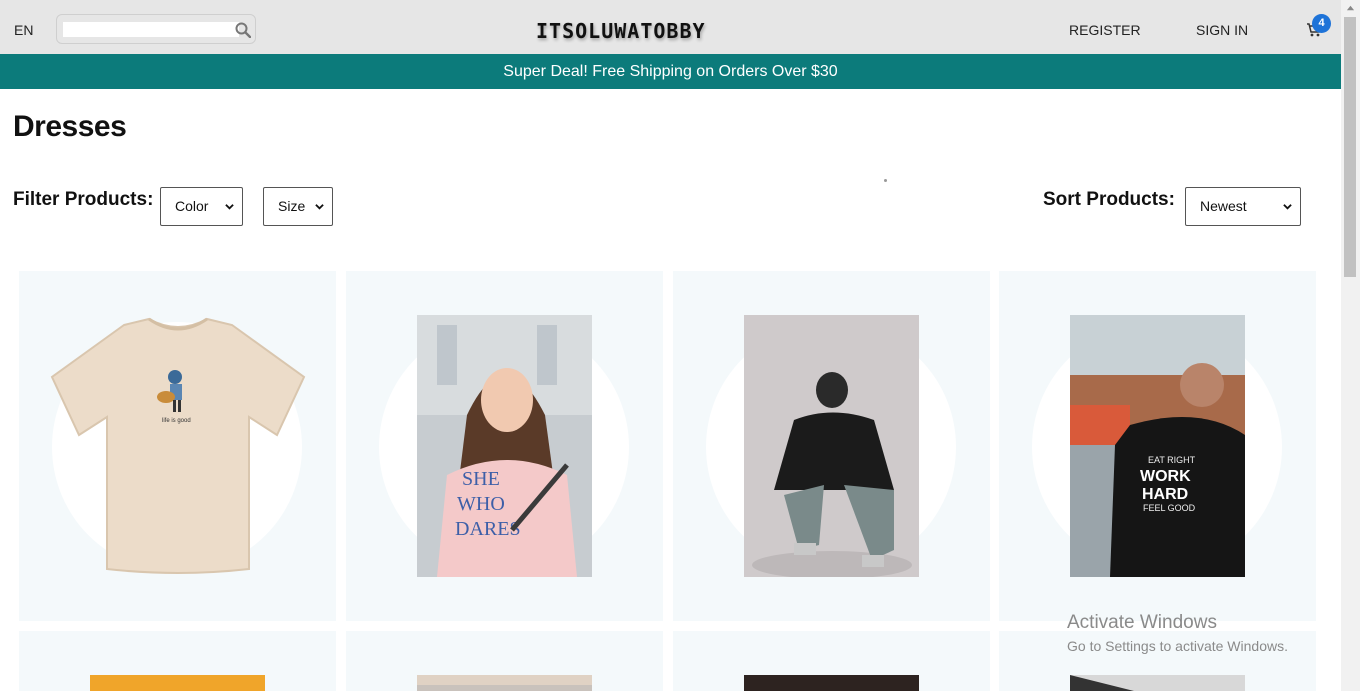  I want to click on color-filter-select: Color, so click(201, 206).